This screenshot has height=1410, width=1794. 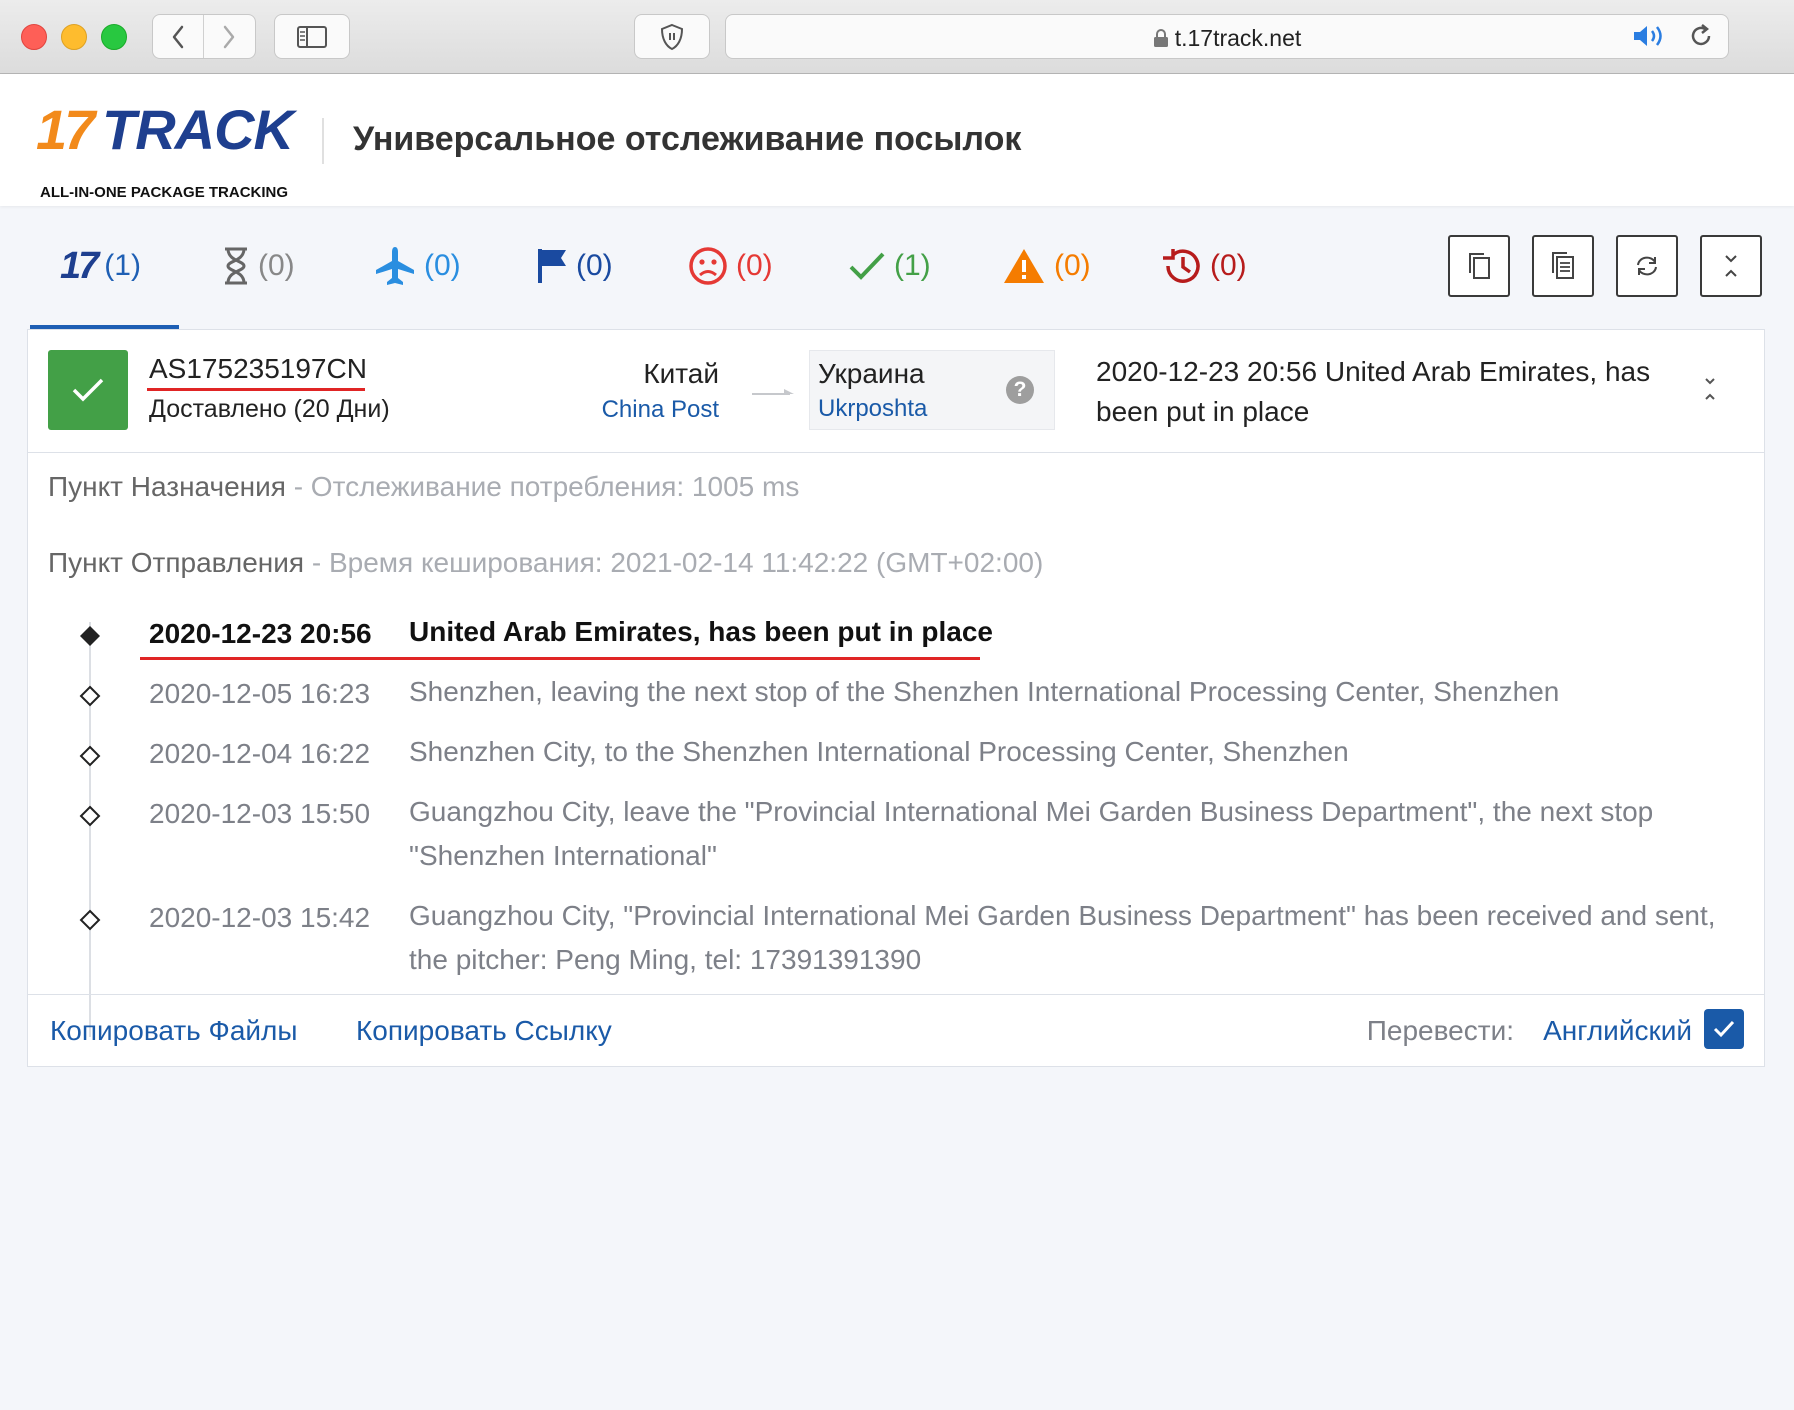 I want to click on refresh-icon, so click(x=1647, y=266).